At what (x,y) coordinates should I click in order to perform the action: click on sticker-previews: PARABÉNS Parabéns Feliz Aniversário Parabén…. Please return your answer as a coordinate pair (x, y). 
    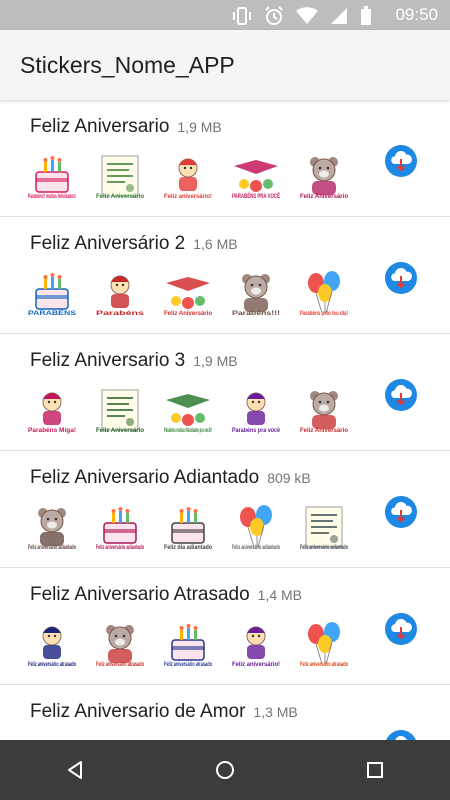
    Looking at the image, I should click on (188, 293).